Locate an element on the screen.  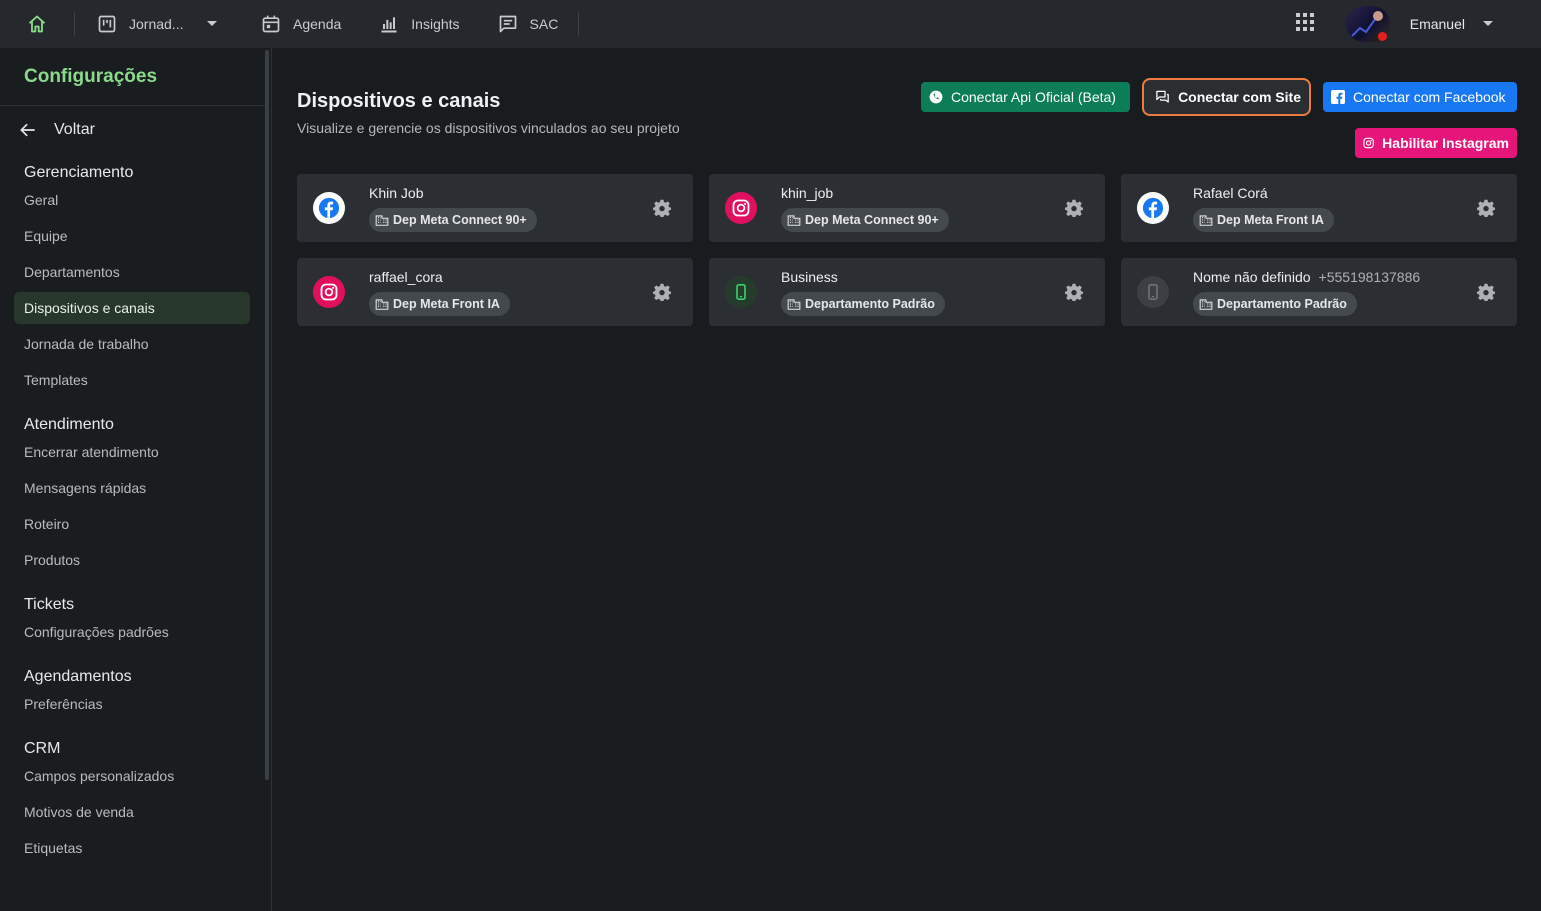
section-crm: CRM is located at coordinates (42, 748).